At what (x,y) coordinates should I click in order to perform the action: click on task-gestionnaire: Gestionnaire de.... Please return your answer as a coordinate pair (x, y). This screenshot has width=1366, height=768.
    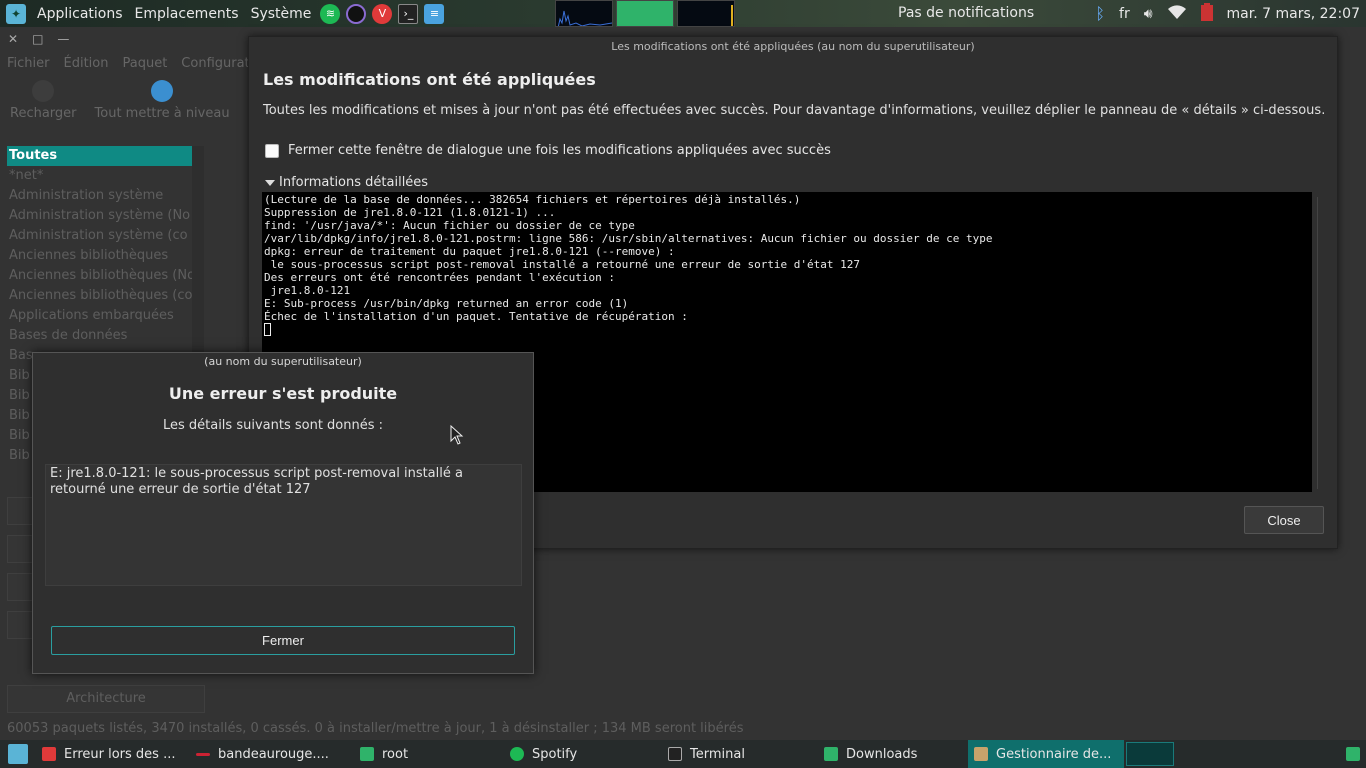
    Looking at the image, I should click on (1046, 754).